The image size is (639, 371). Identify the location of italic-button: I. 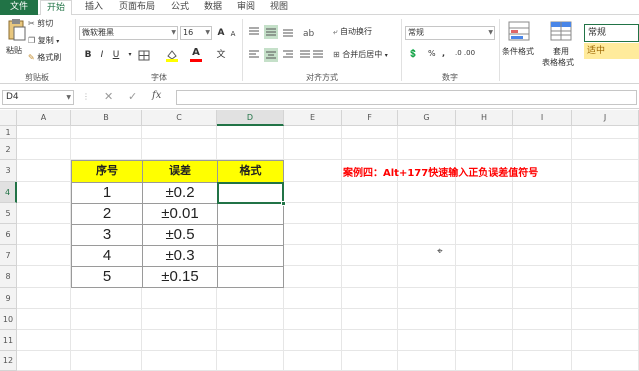
(102, 55).